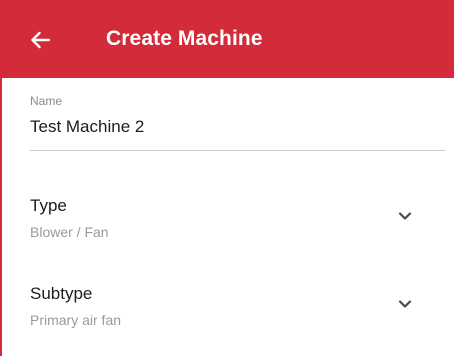 The height and width of the screenshot is (356, 454). I want to click on type-select-label: Type, so click(48, 205).